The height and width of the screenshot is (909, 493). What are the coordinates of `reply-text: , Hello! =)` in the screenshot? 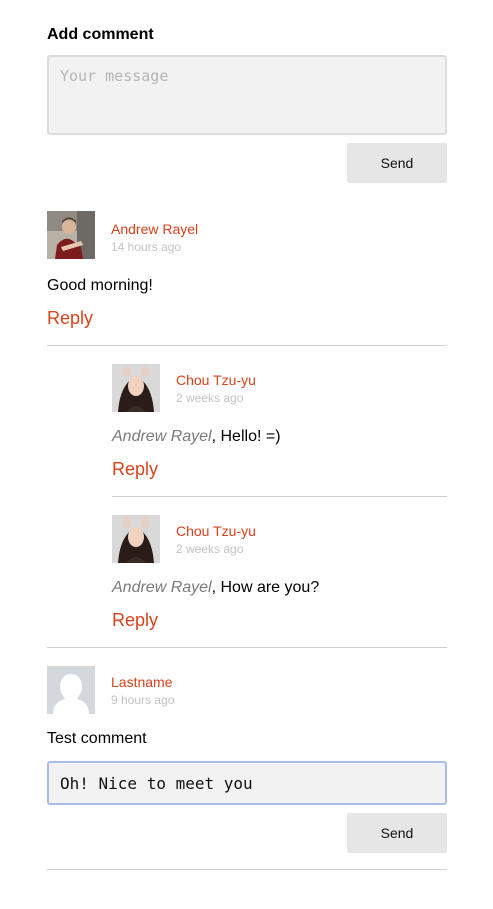 It's located at (246, 436).